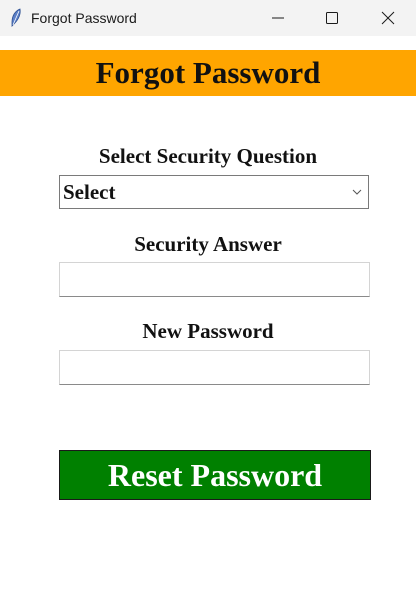 The width and height of the screenshot is (416, 598). Describe the element at coordinates (208, 244) in the screenshot. I see `security-answer-label: Security Answer` at that location.